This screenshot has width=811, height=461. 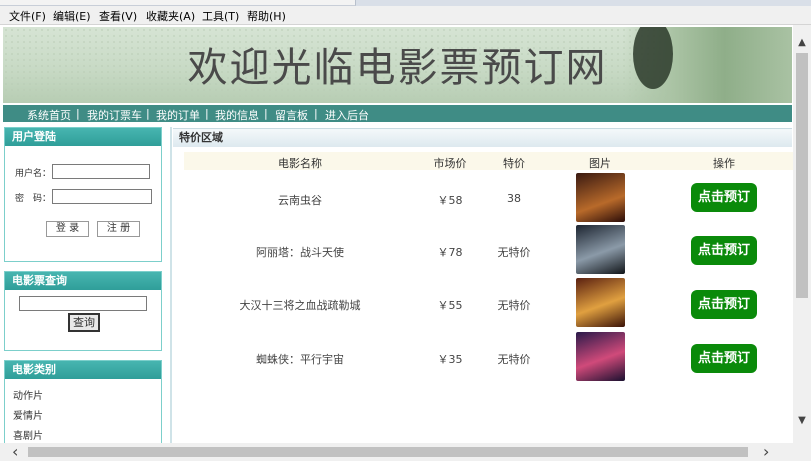 What do you see at coordinates (450, 200) in the screenshot?
I see `market-price: ￥58` at bounding box center [450, 200].